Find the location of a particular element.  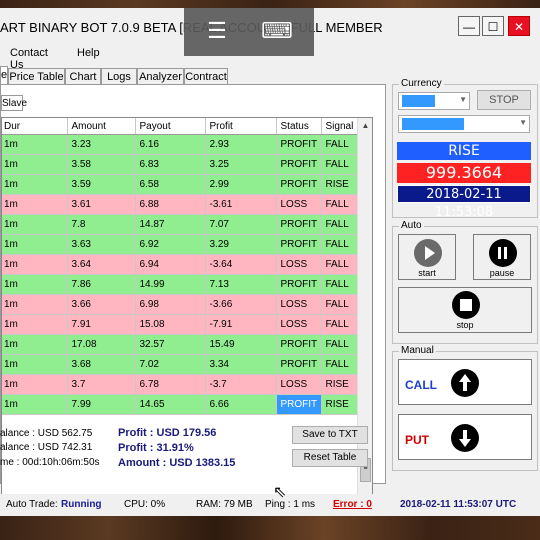

keyboard-icon: ⌨ is located at coordinates (277, 31).